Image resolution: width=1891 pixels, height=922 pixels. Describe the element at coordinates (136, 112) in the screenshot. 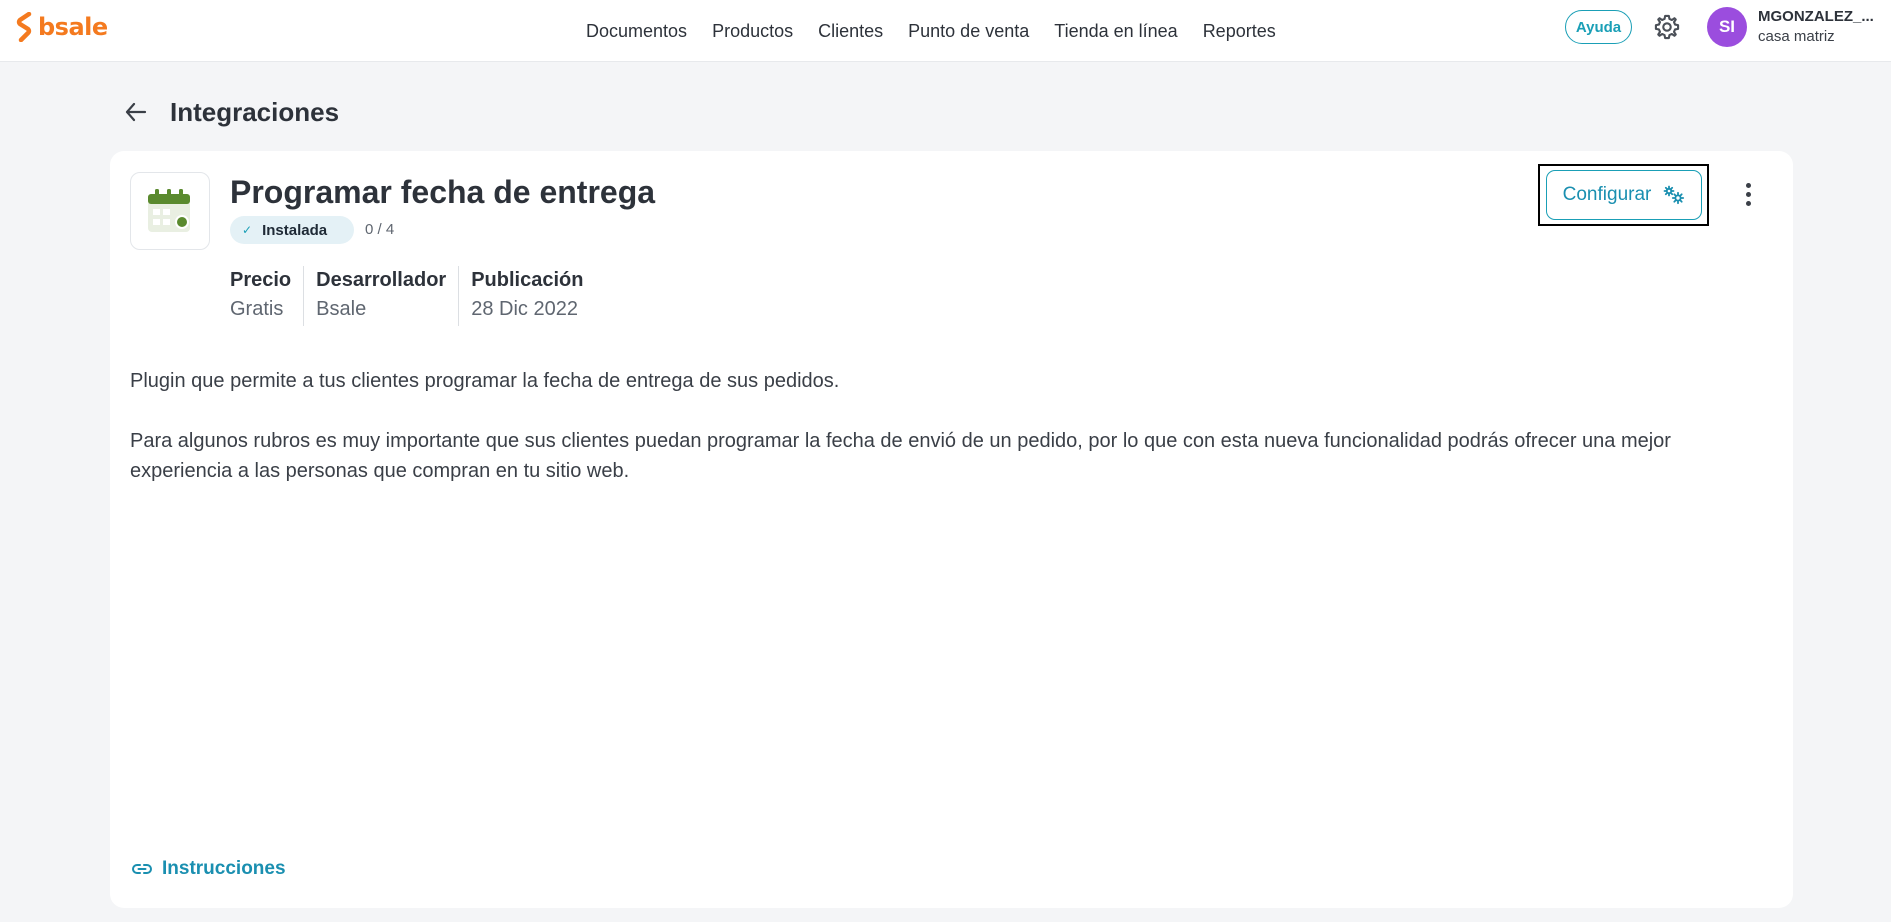

I see `back-arrow-icon` at that location.